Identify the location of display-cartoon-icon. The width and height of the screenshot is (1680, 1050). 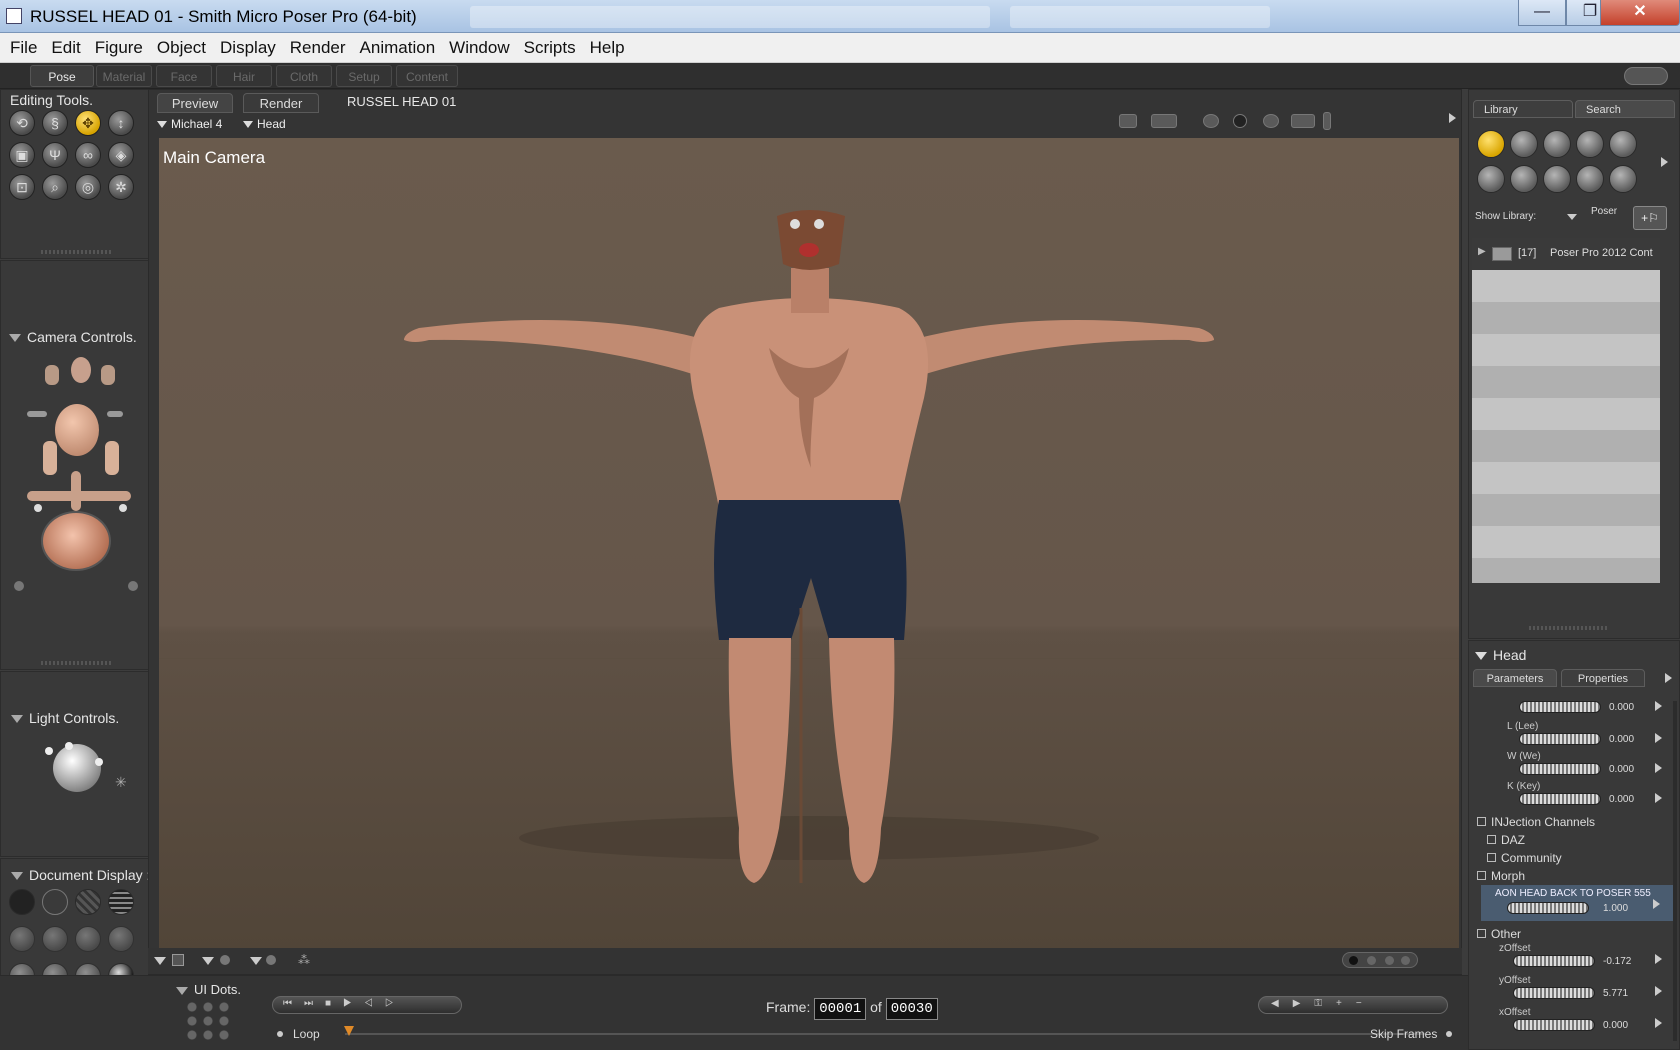
(121, 939).